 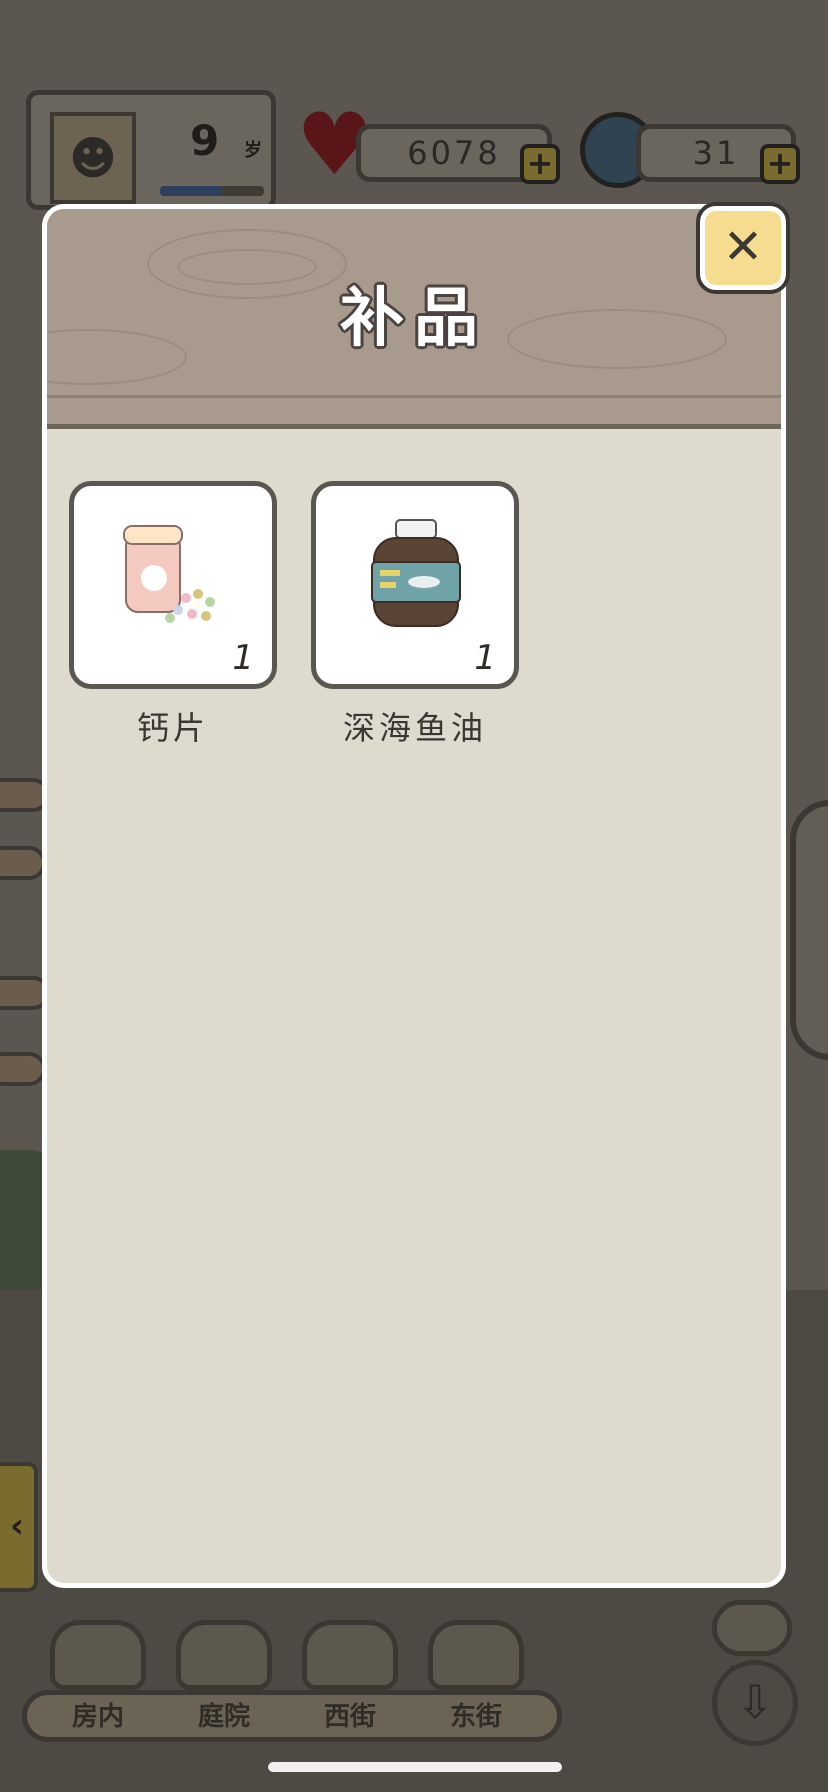 I want to click on bed-icon, so click(x=98, y=1655).